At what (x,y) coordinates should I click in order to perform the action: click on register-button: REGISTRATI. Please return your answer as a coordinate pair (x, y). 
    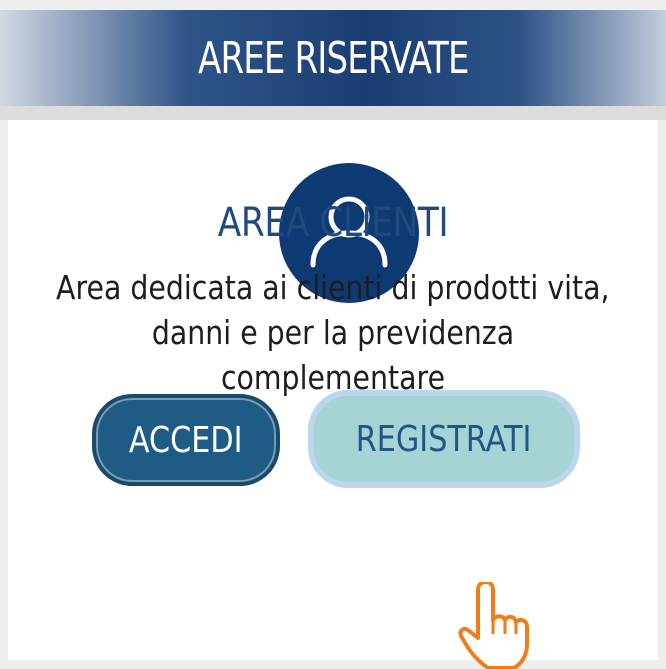
    Looking at the image, I should click on (444, 439).